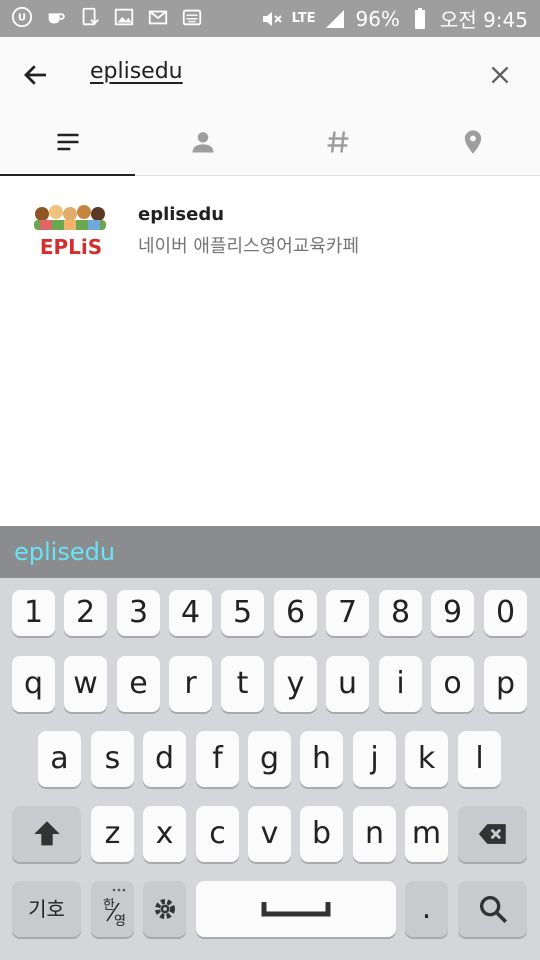  Describe the element at coordinates (107, 17) in the screenshot. I see `notification-icons: U` at that location.